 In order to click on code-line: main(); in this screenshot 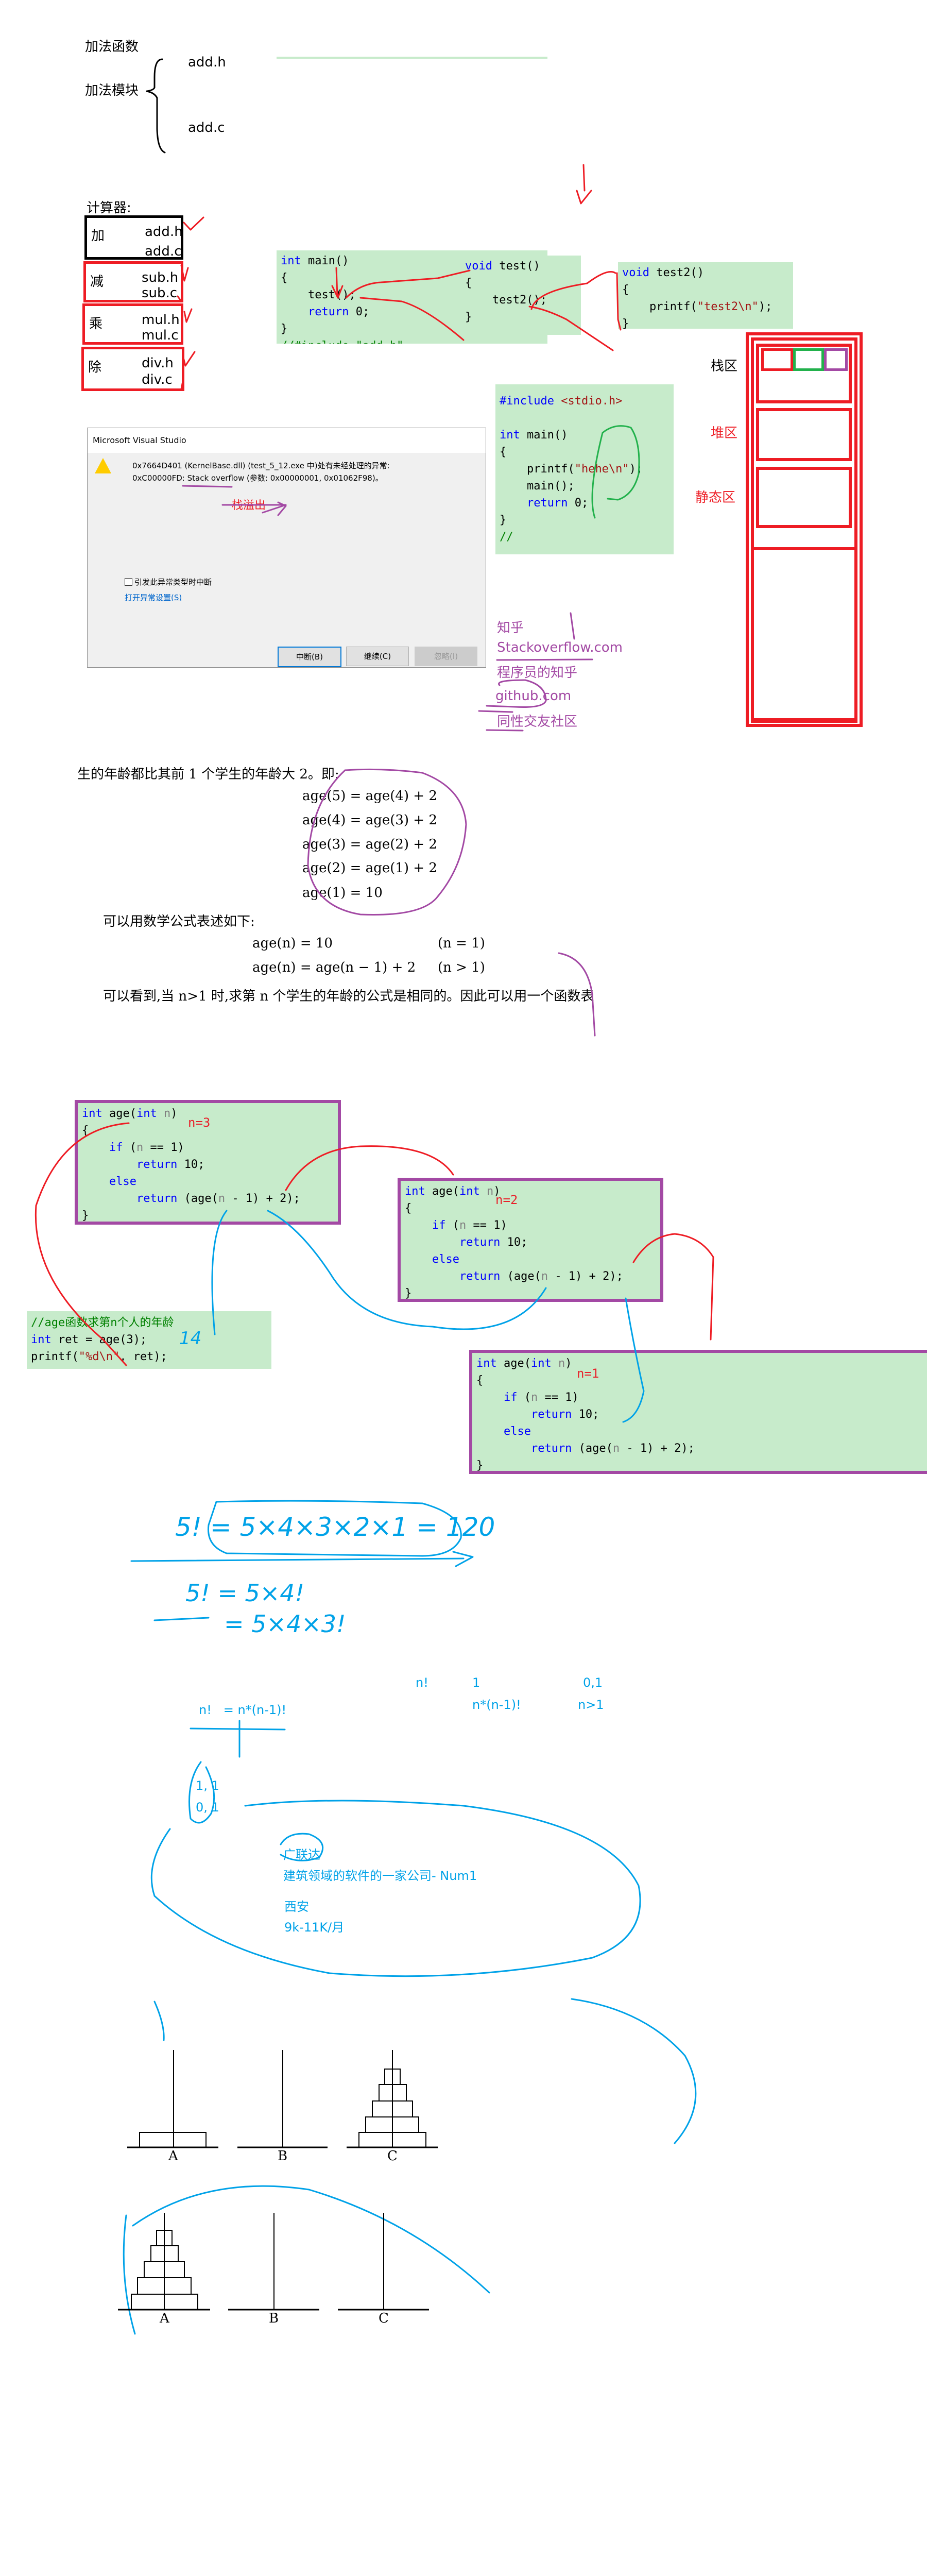, I will do `click(585, 486)`.